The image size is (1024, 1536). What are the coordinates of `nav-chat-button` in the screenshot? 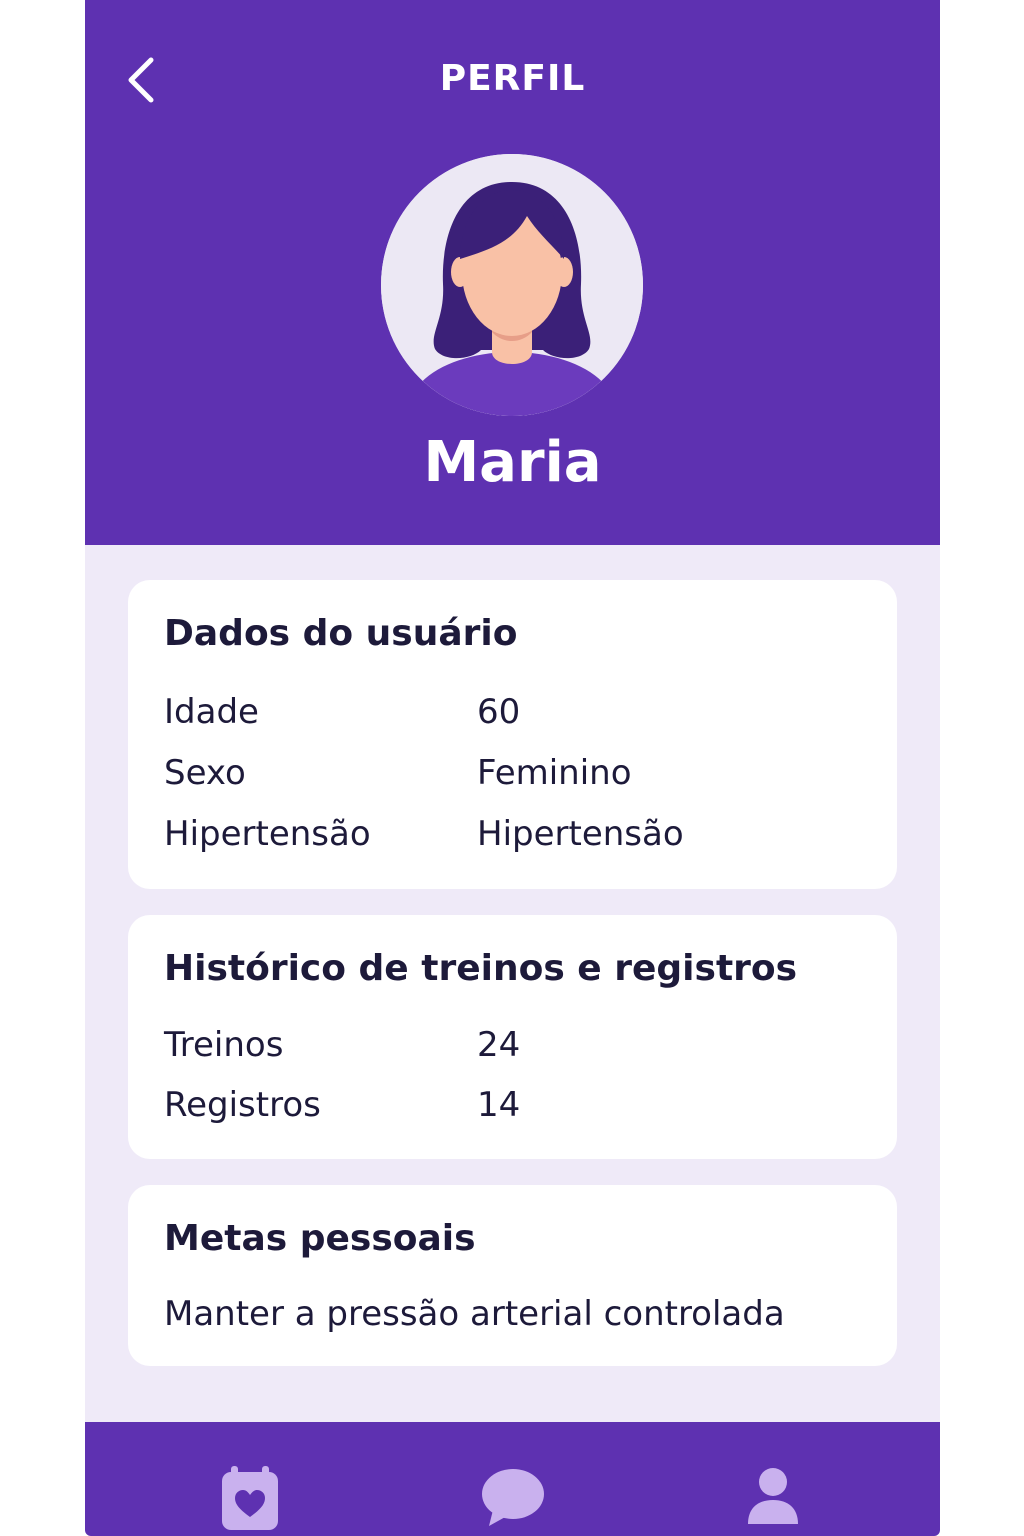 It's located at (512, 1497).